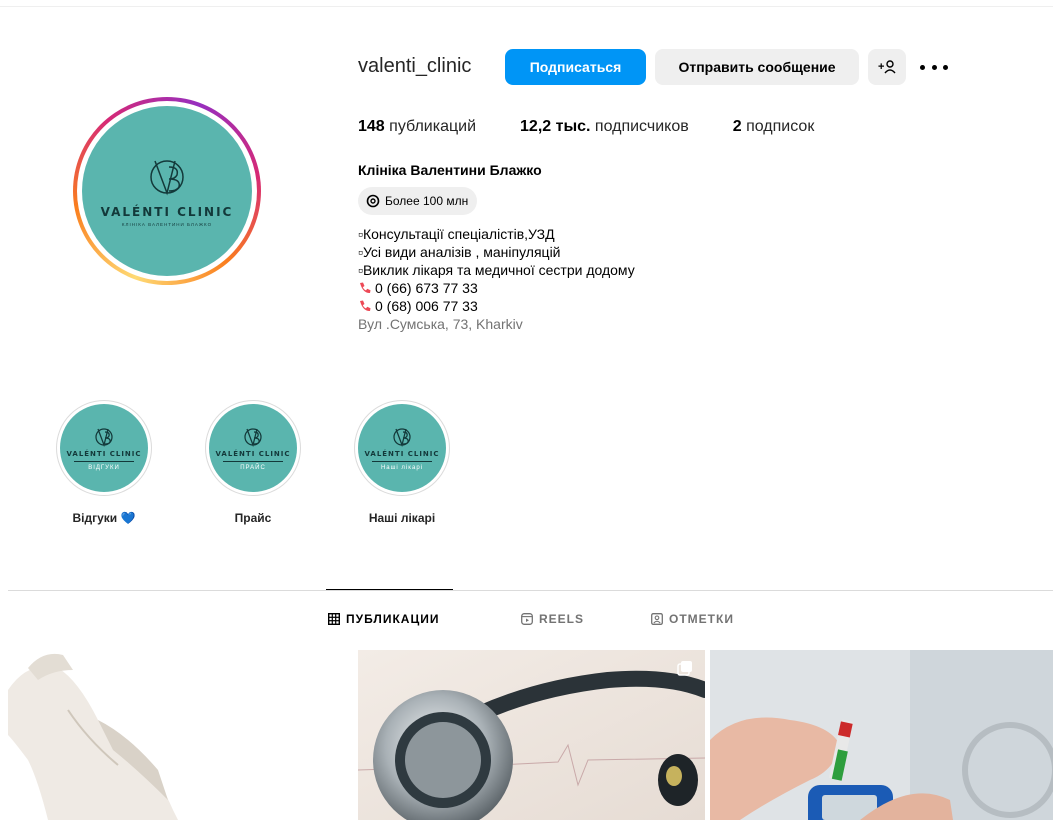 Image resolution: width=1053 pixels, height=820 pixels. What do you see at coordinates (657, 619) in the screenshot?
I see `tagged-icon` at bounding box center [657, 619].